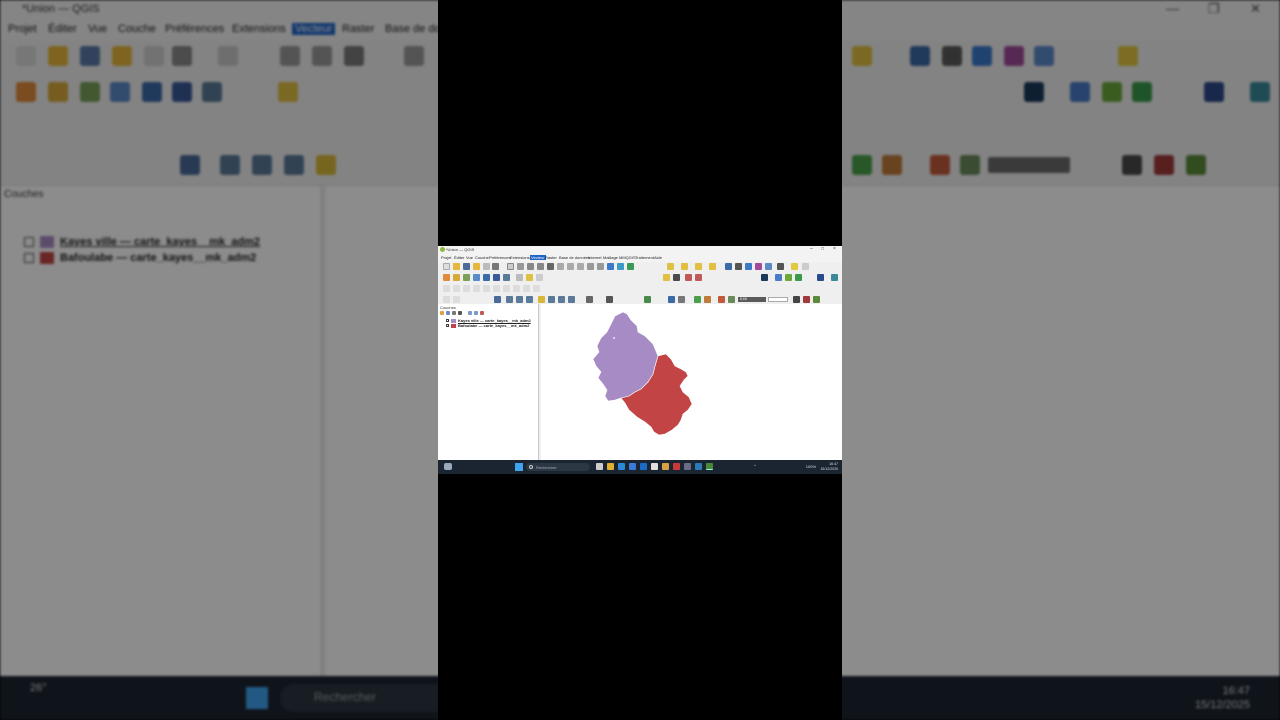 The height and width of the screenshot is (720, 1280). What do you see at coordinates (609, 299) in the screenshot?
I see `visibility-icon` at bounding box center [609, 299].